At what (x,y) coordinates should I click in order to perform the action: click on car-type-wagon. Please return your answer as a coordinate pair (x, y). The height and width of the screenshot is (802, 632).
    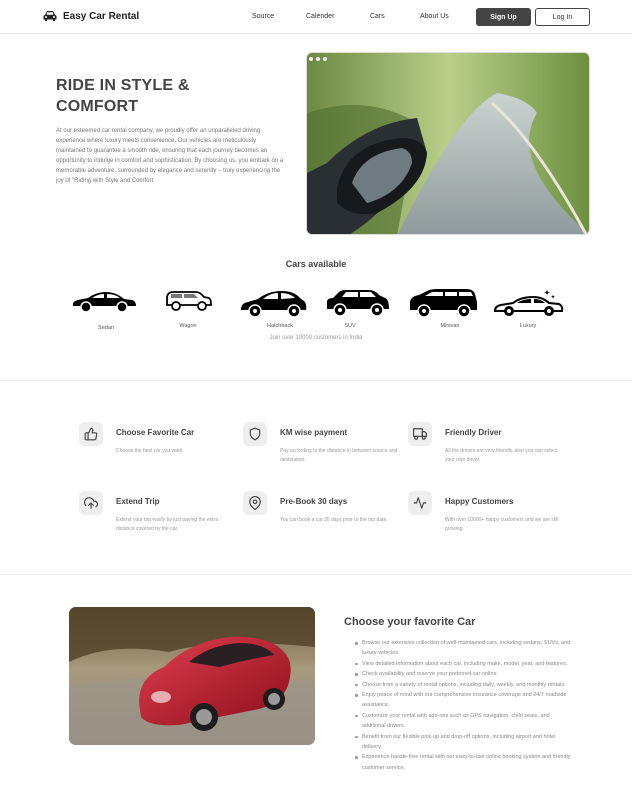
    Looking at the image, I should click on (188, 300).